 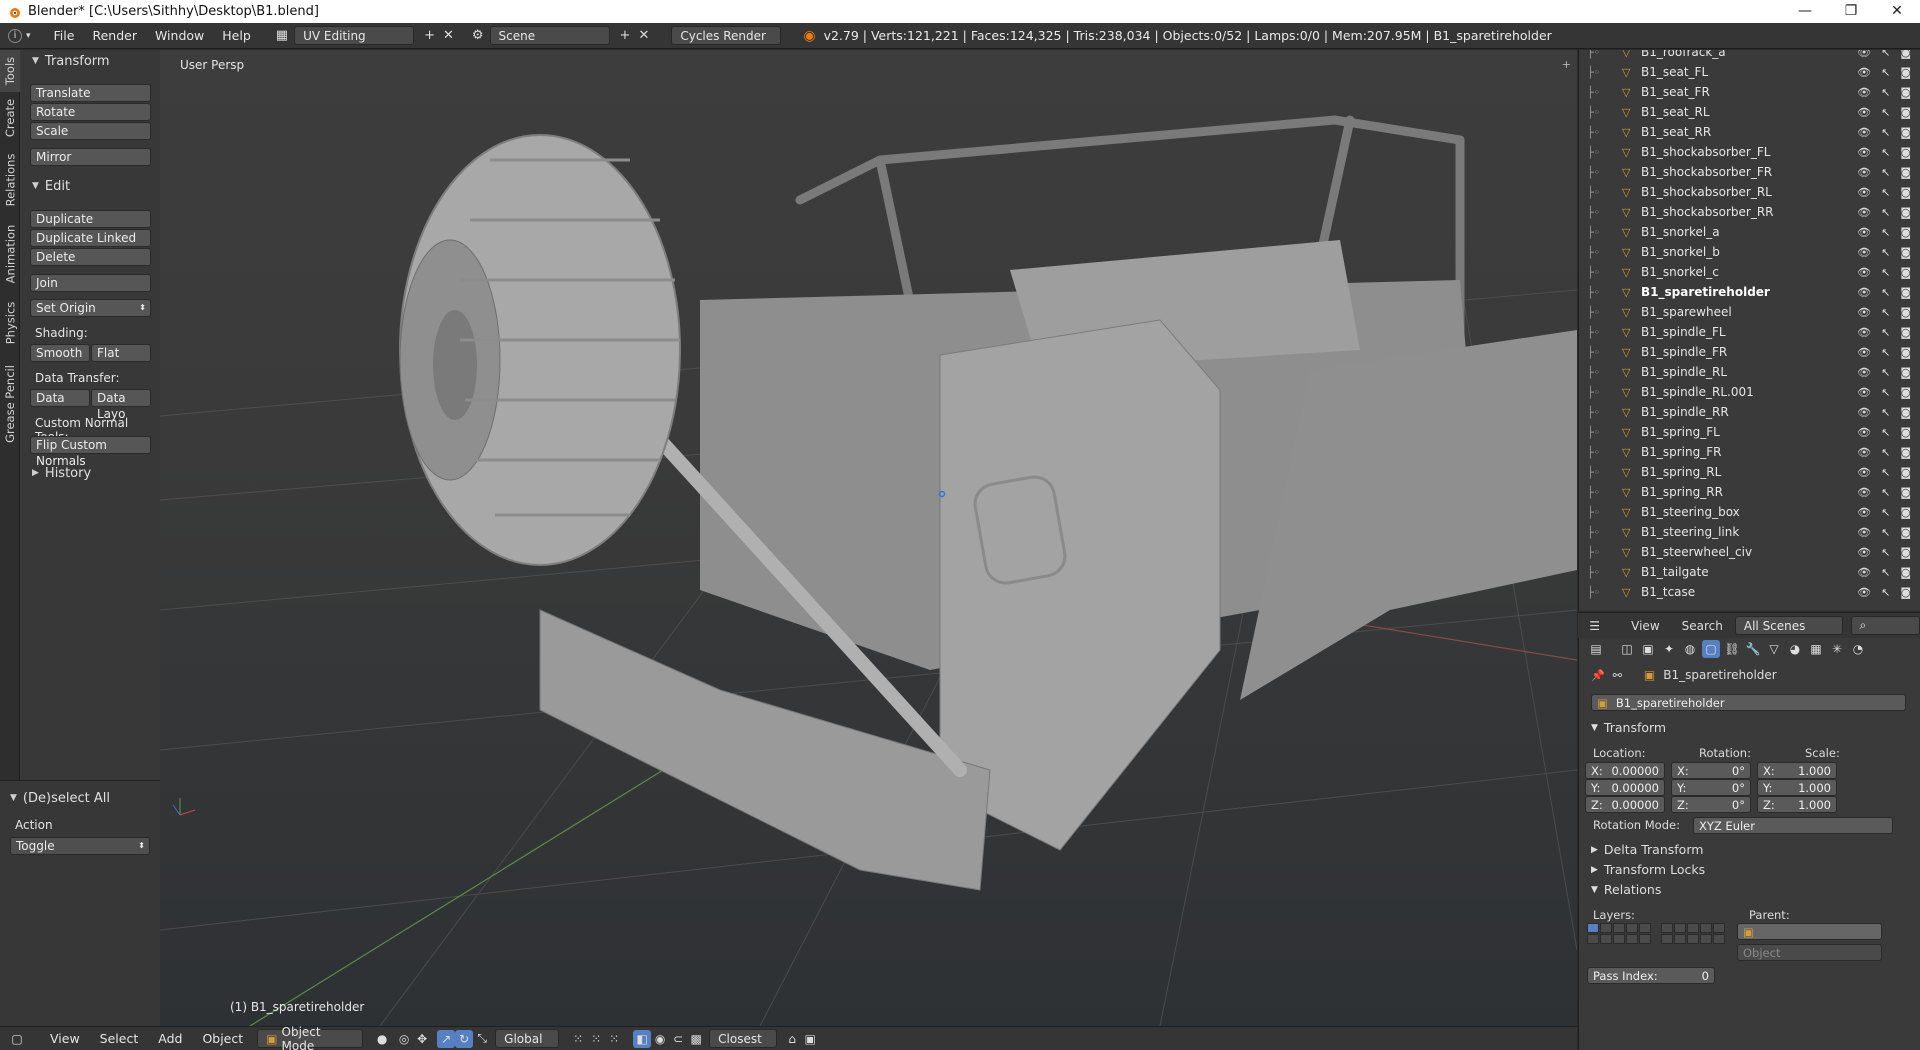 I want to click on outliner-row: ├◦ ▽ B1_spring_FR 👁 ↖ ◙, so click(x=1749, y=452).